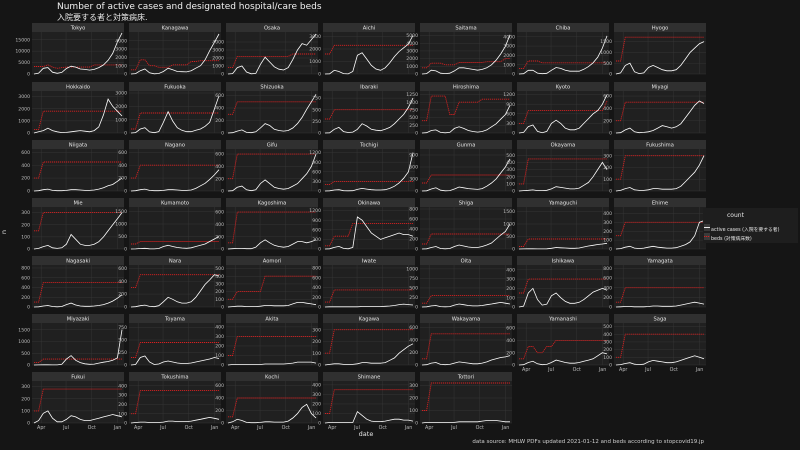 The image size is (800, 450). I want to click on facet-label: Okinawa, so click(369, 204).